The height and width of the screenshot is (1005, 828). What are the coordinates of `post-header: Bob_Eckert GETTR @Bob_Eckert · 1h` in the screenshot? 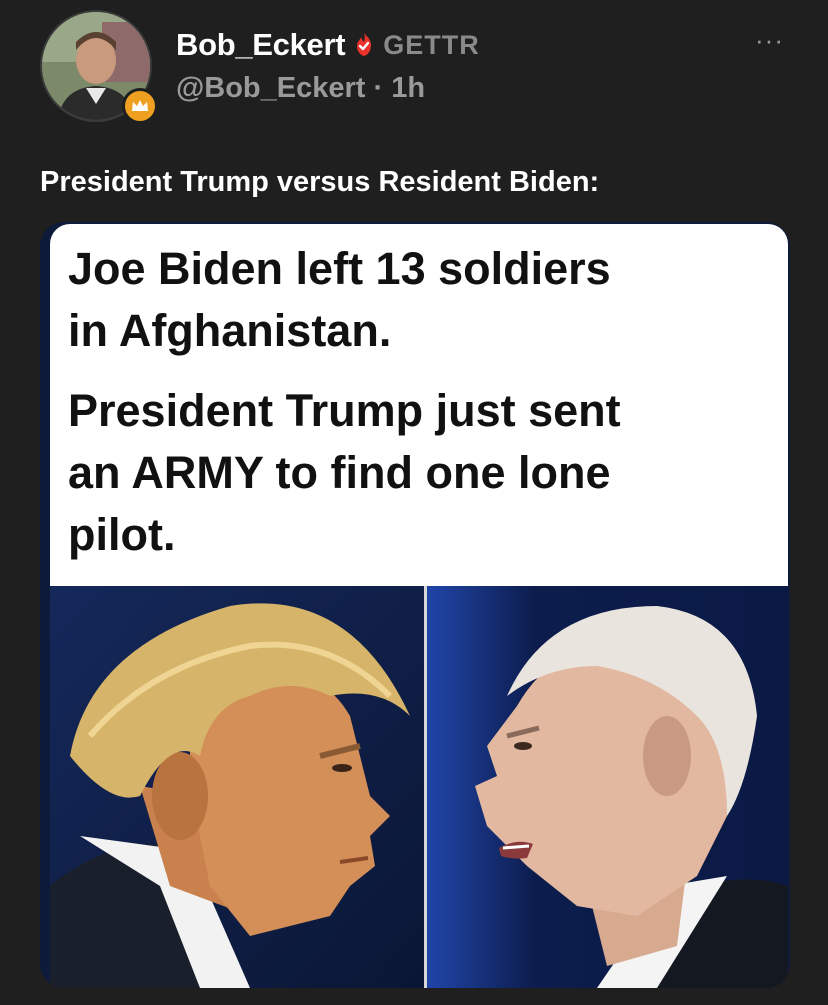 It's located at (328, 64).